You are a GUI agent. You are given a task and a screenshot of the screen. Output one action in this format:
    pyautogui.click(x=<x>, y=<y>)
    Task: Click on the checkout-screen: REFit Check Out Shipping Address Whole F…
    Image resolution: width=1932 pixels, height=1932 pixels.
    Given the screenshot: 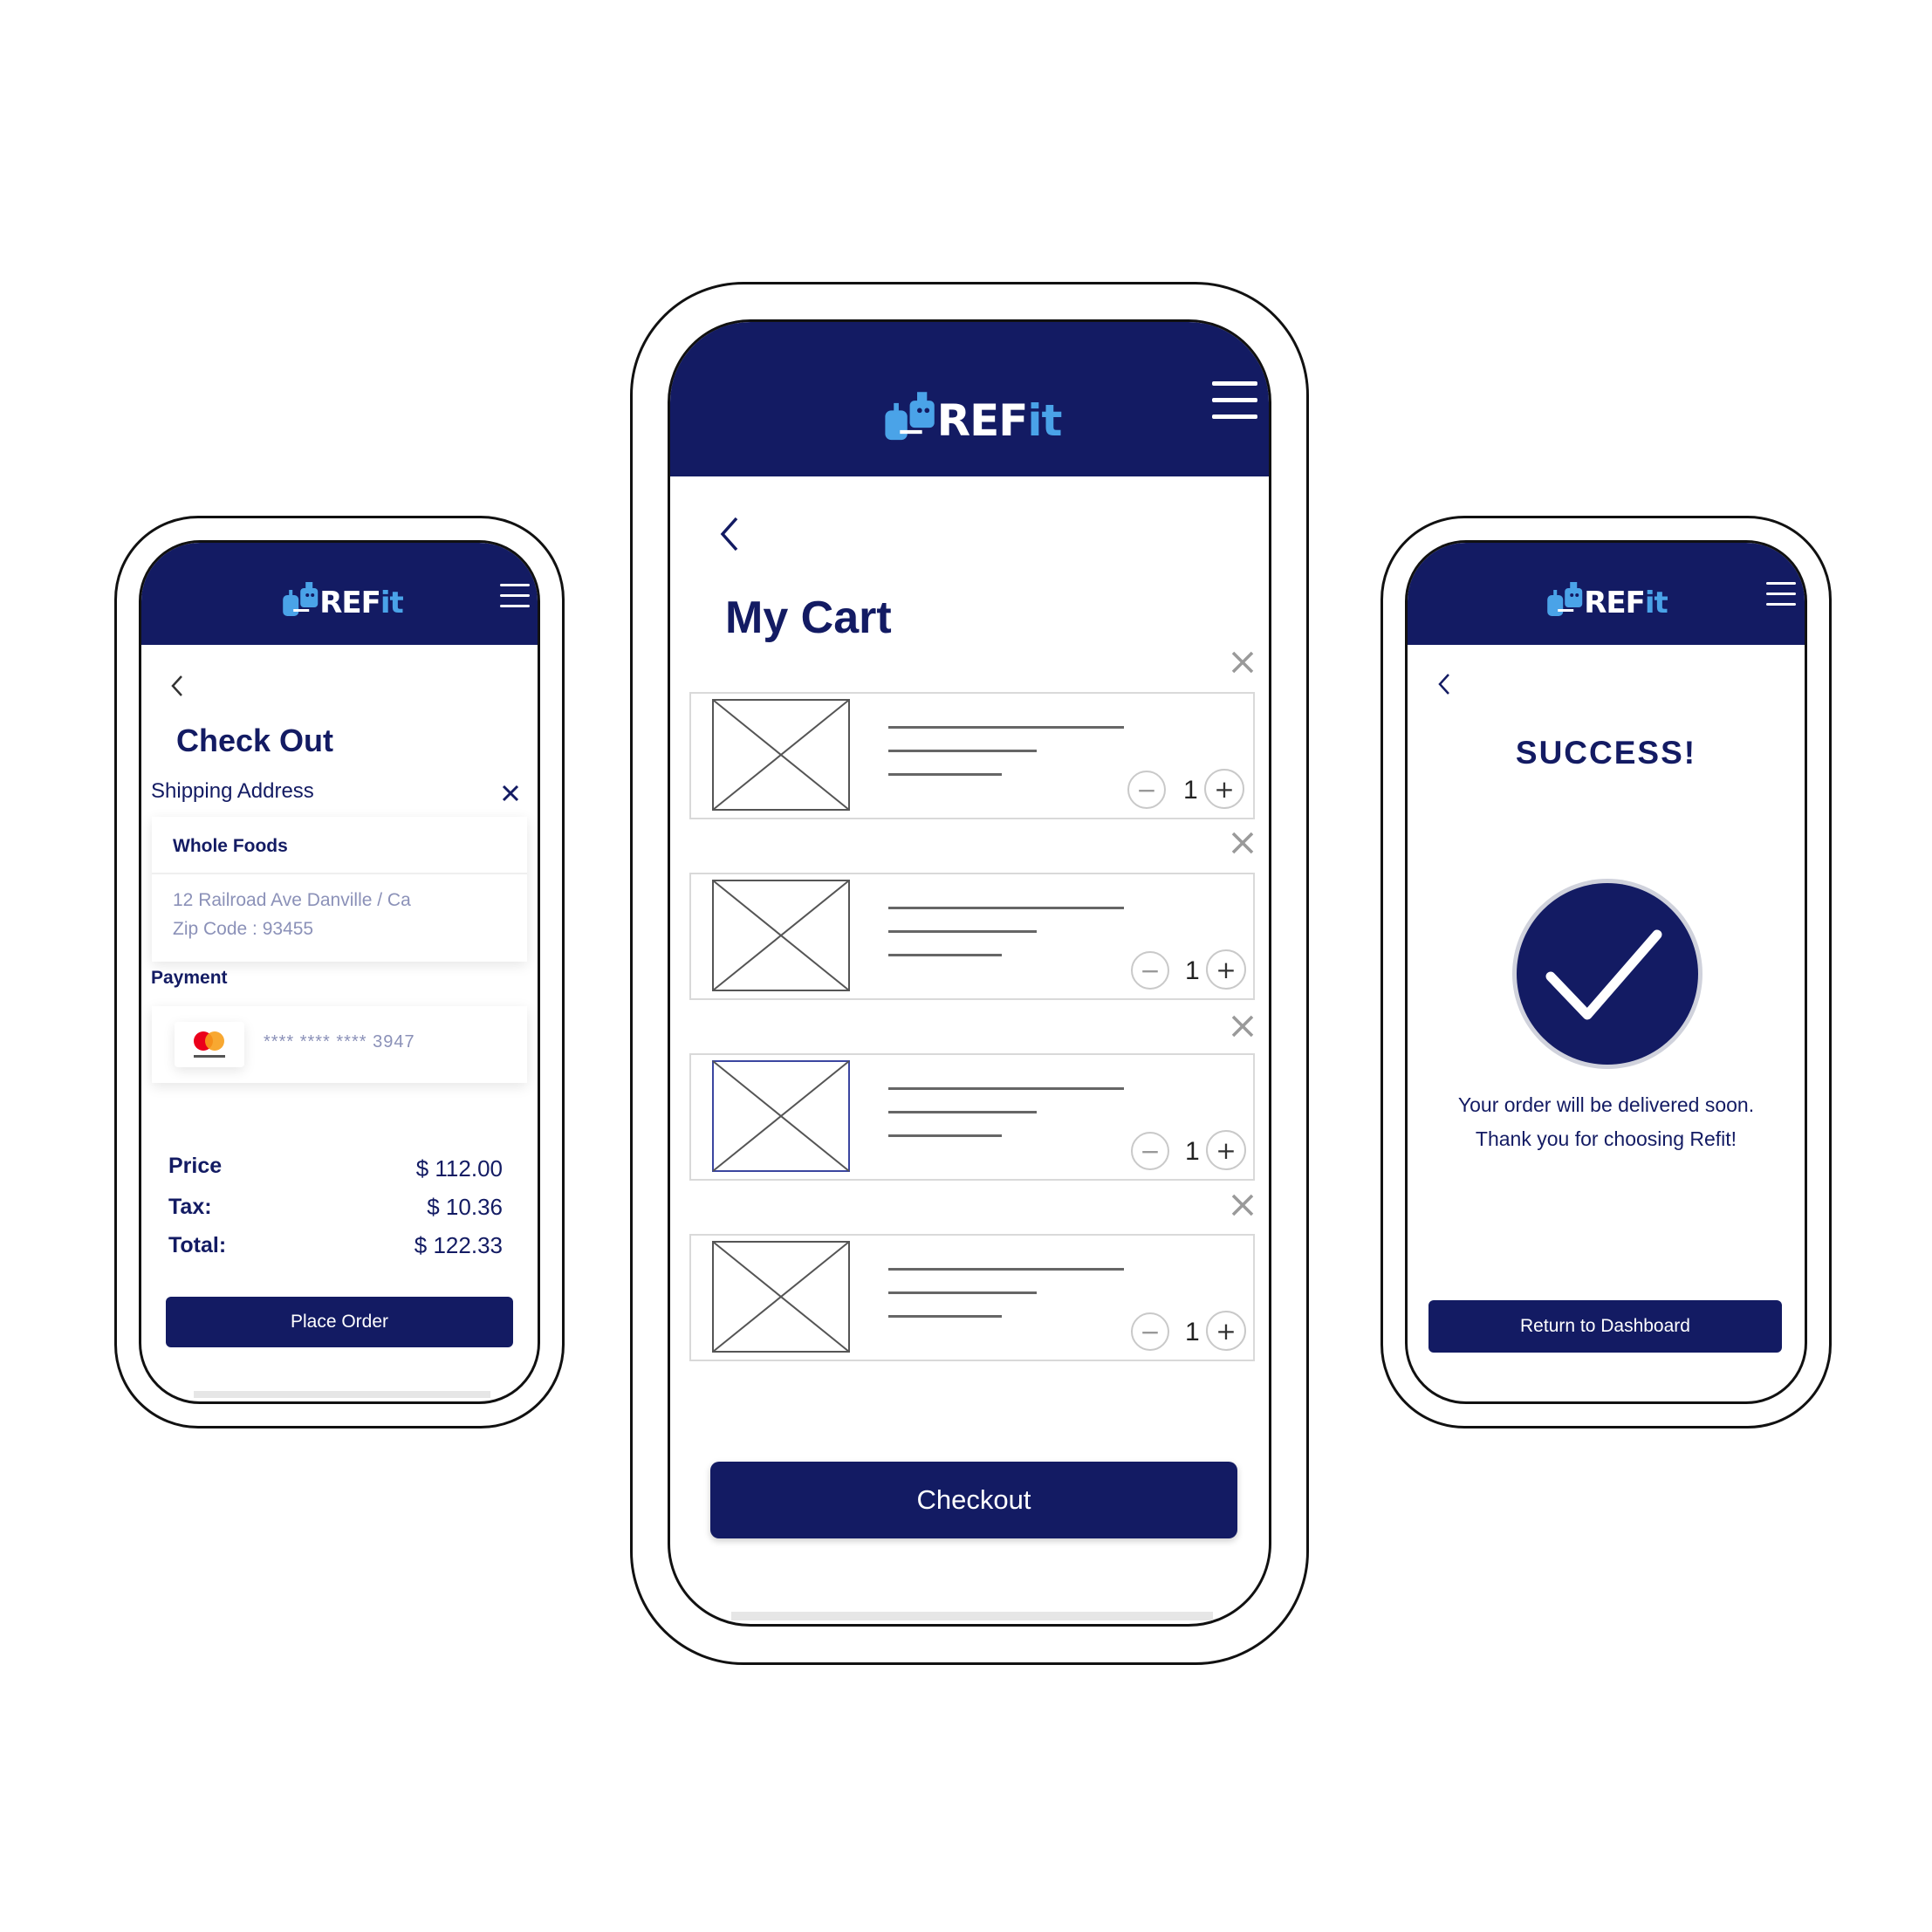 What is the action you would take?
    pyautogui.click(x=339, y=972)
    